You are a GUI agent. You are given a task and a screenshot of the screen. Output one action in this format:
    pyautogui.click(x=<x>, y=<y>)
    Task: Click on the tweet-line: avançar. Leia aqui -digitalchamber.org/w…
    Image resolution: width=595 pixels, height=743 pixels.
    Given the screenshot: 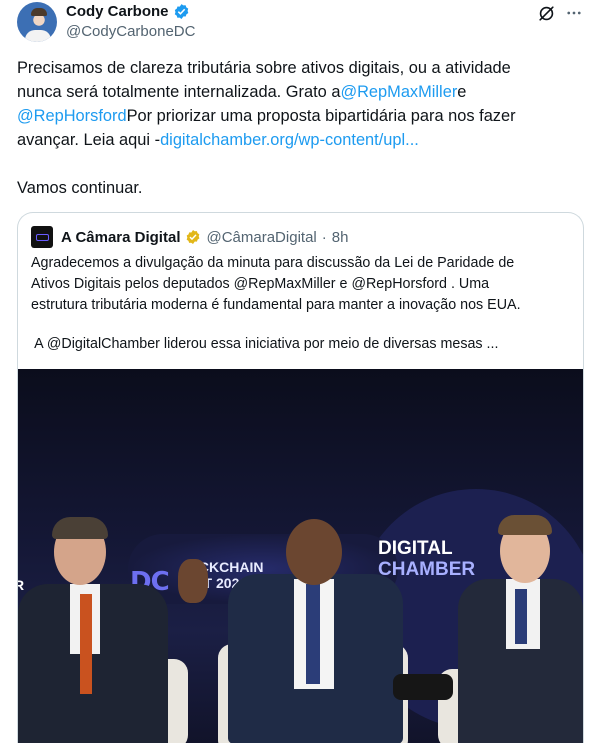 What is the action you would take?
    pyautogui.click(x=297, y=140)
    